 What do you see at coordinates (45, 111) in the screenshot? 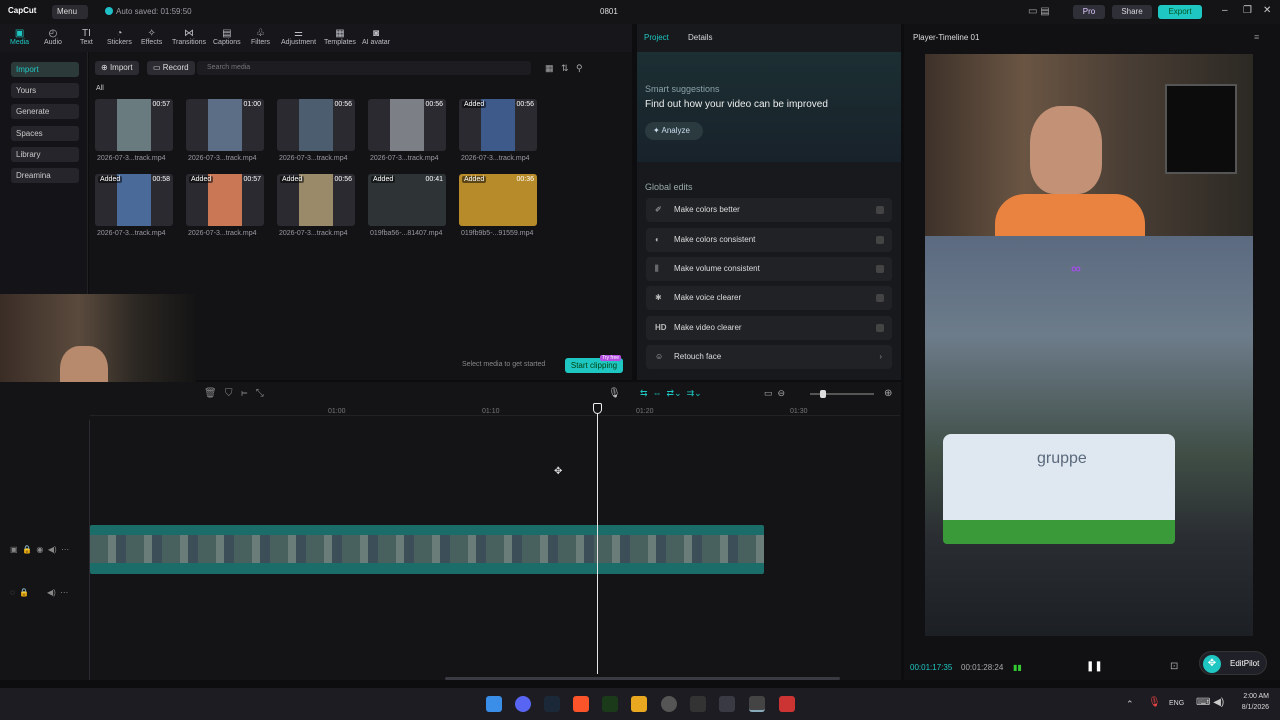
I see `sidebar-item-generate: Generate` at bounding box center [45, 111].